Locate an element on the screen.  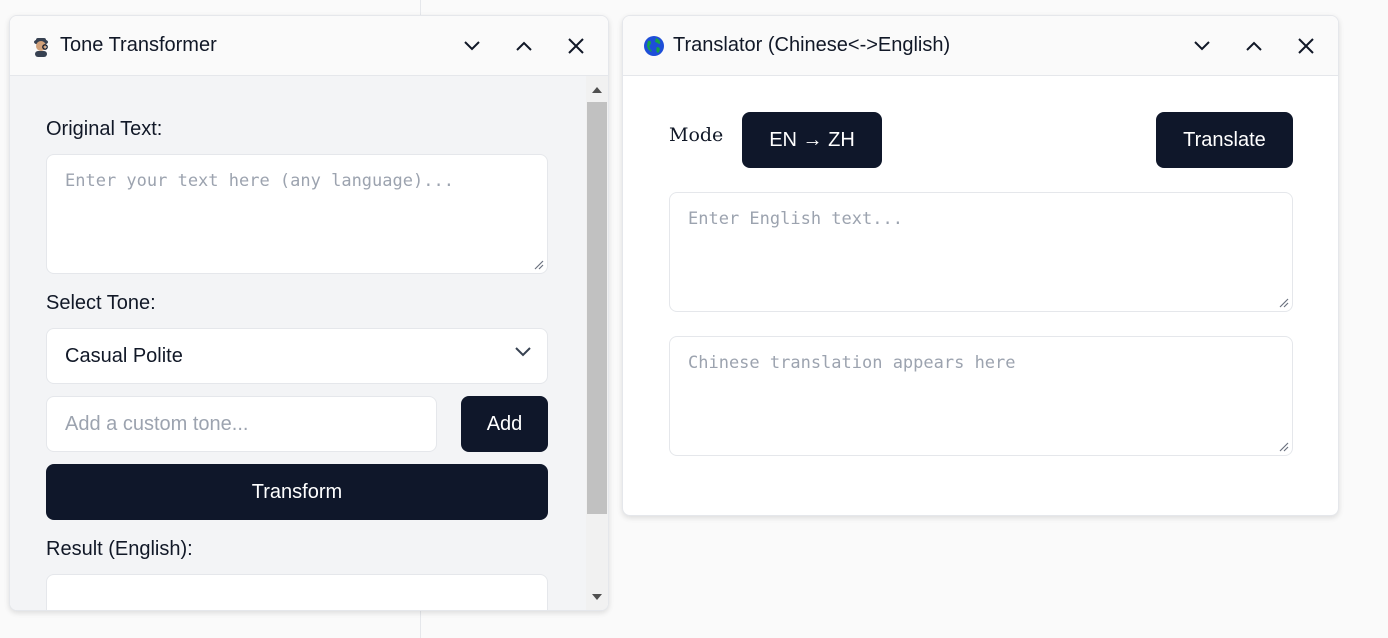
scroll-up-arrow-icon is located at coordinates (597, 90).